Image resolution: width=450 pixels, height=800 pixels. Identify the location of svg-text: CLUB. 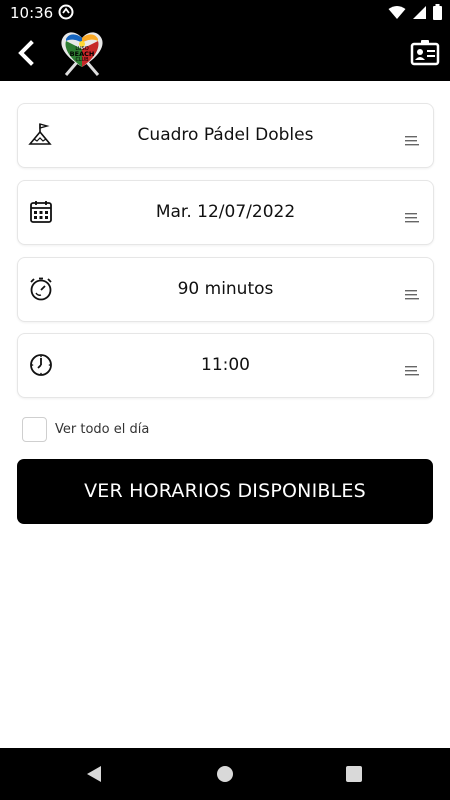
(82, 60).